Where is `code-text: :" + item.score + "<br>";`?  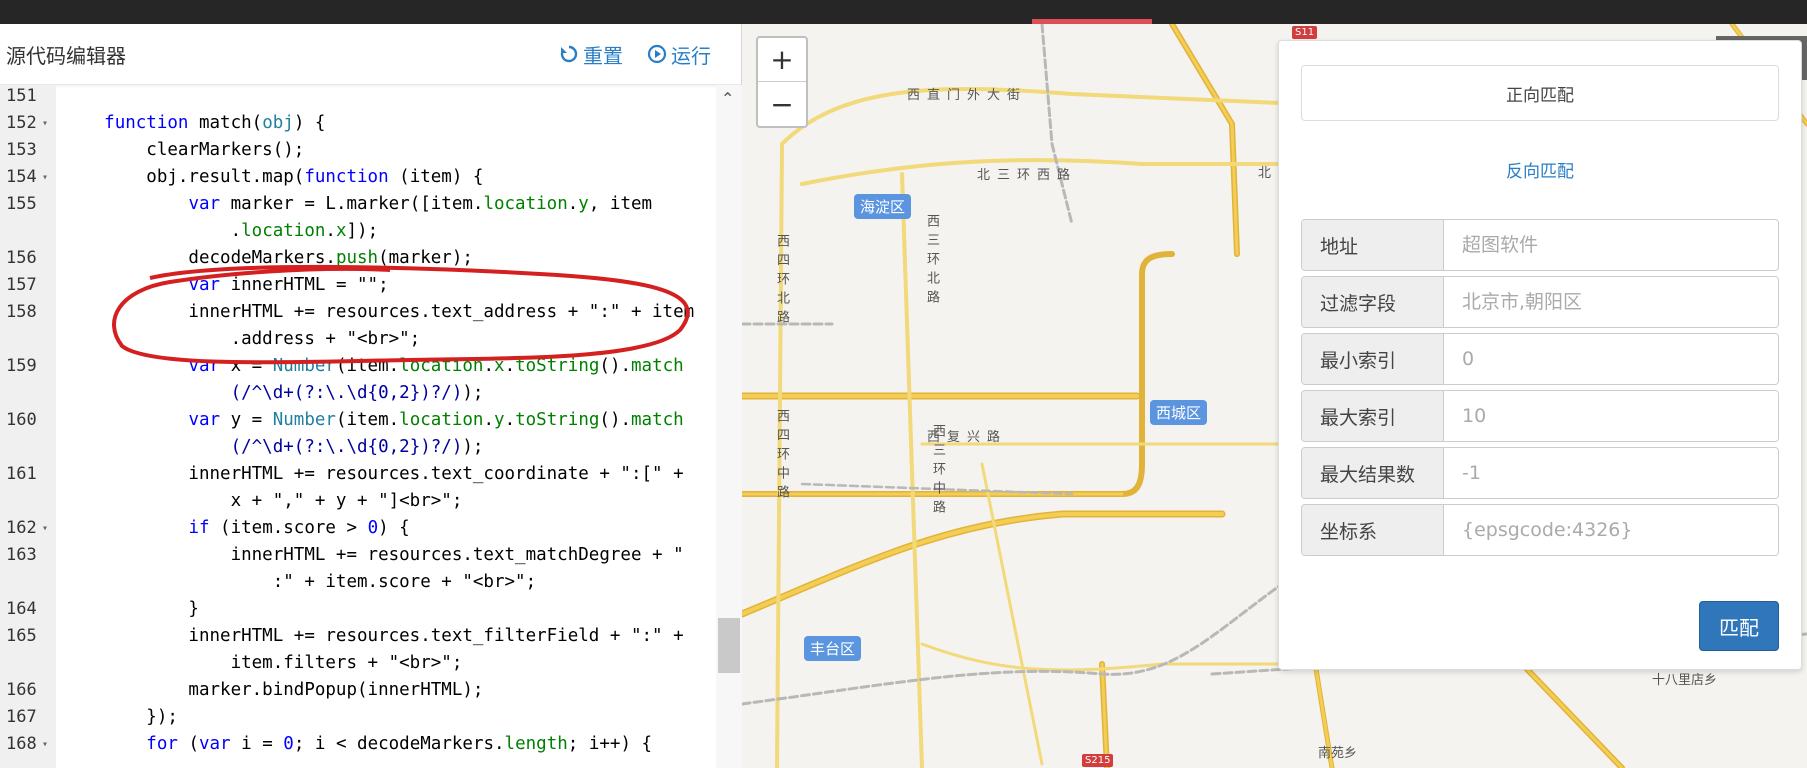
code-text: :" + item.score + "<br>"; is located at coordinates (299, 582).